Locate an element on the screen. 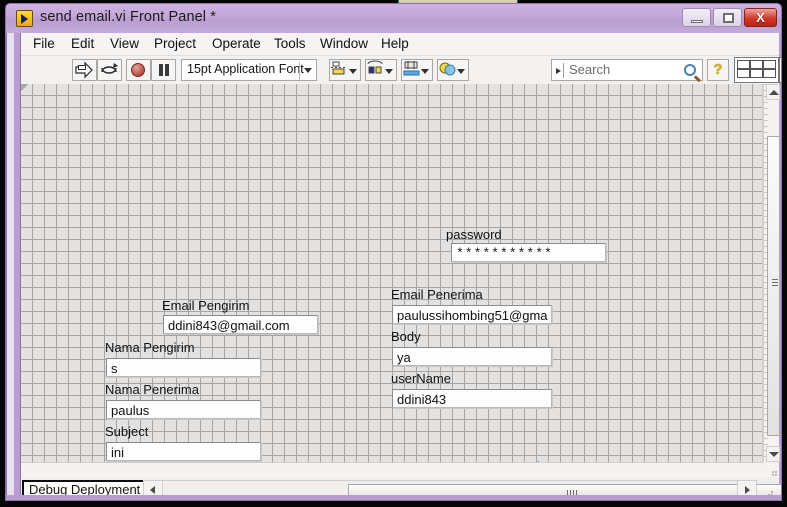  search-dropdown-icon is located at coordinates (558, 71).